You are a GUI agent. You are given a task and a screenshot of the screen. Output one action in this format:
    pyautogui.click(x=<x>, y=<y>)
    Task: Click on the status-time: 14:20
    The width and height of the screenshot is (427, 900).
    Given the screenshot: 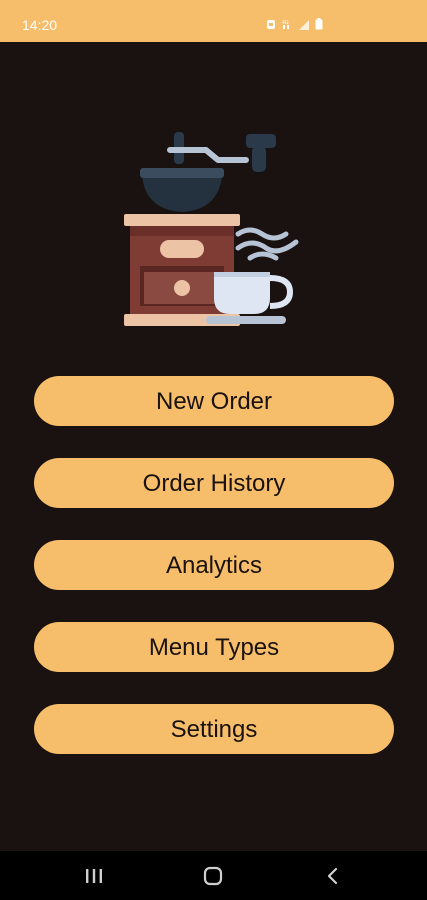 What is the action you would take?
    pyautogui.click(x=40, y=25)
    